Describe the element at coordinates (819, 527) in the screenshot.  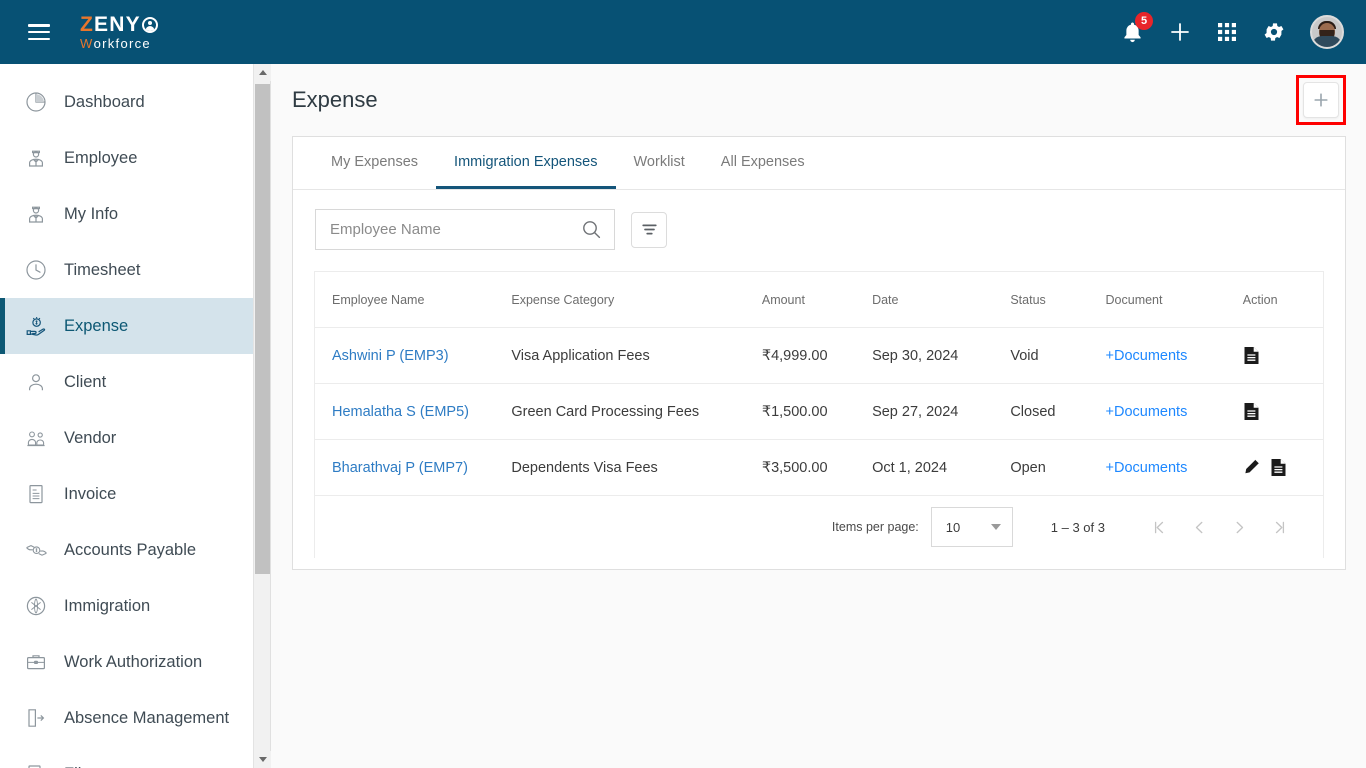
I see `table-paginator: Items per page: 10 1 – 3 of 3` at that location.